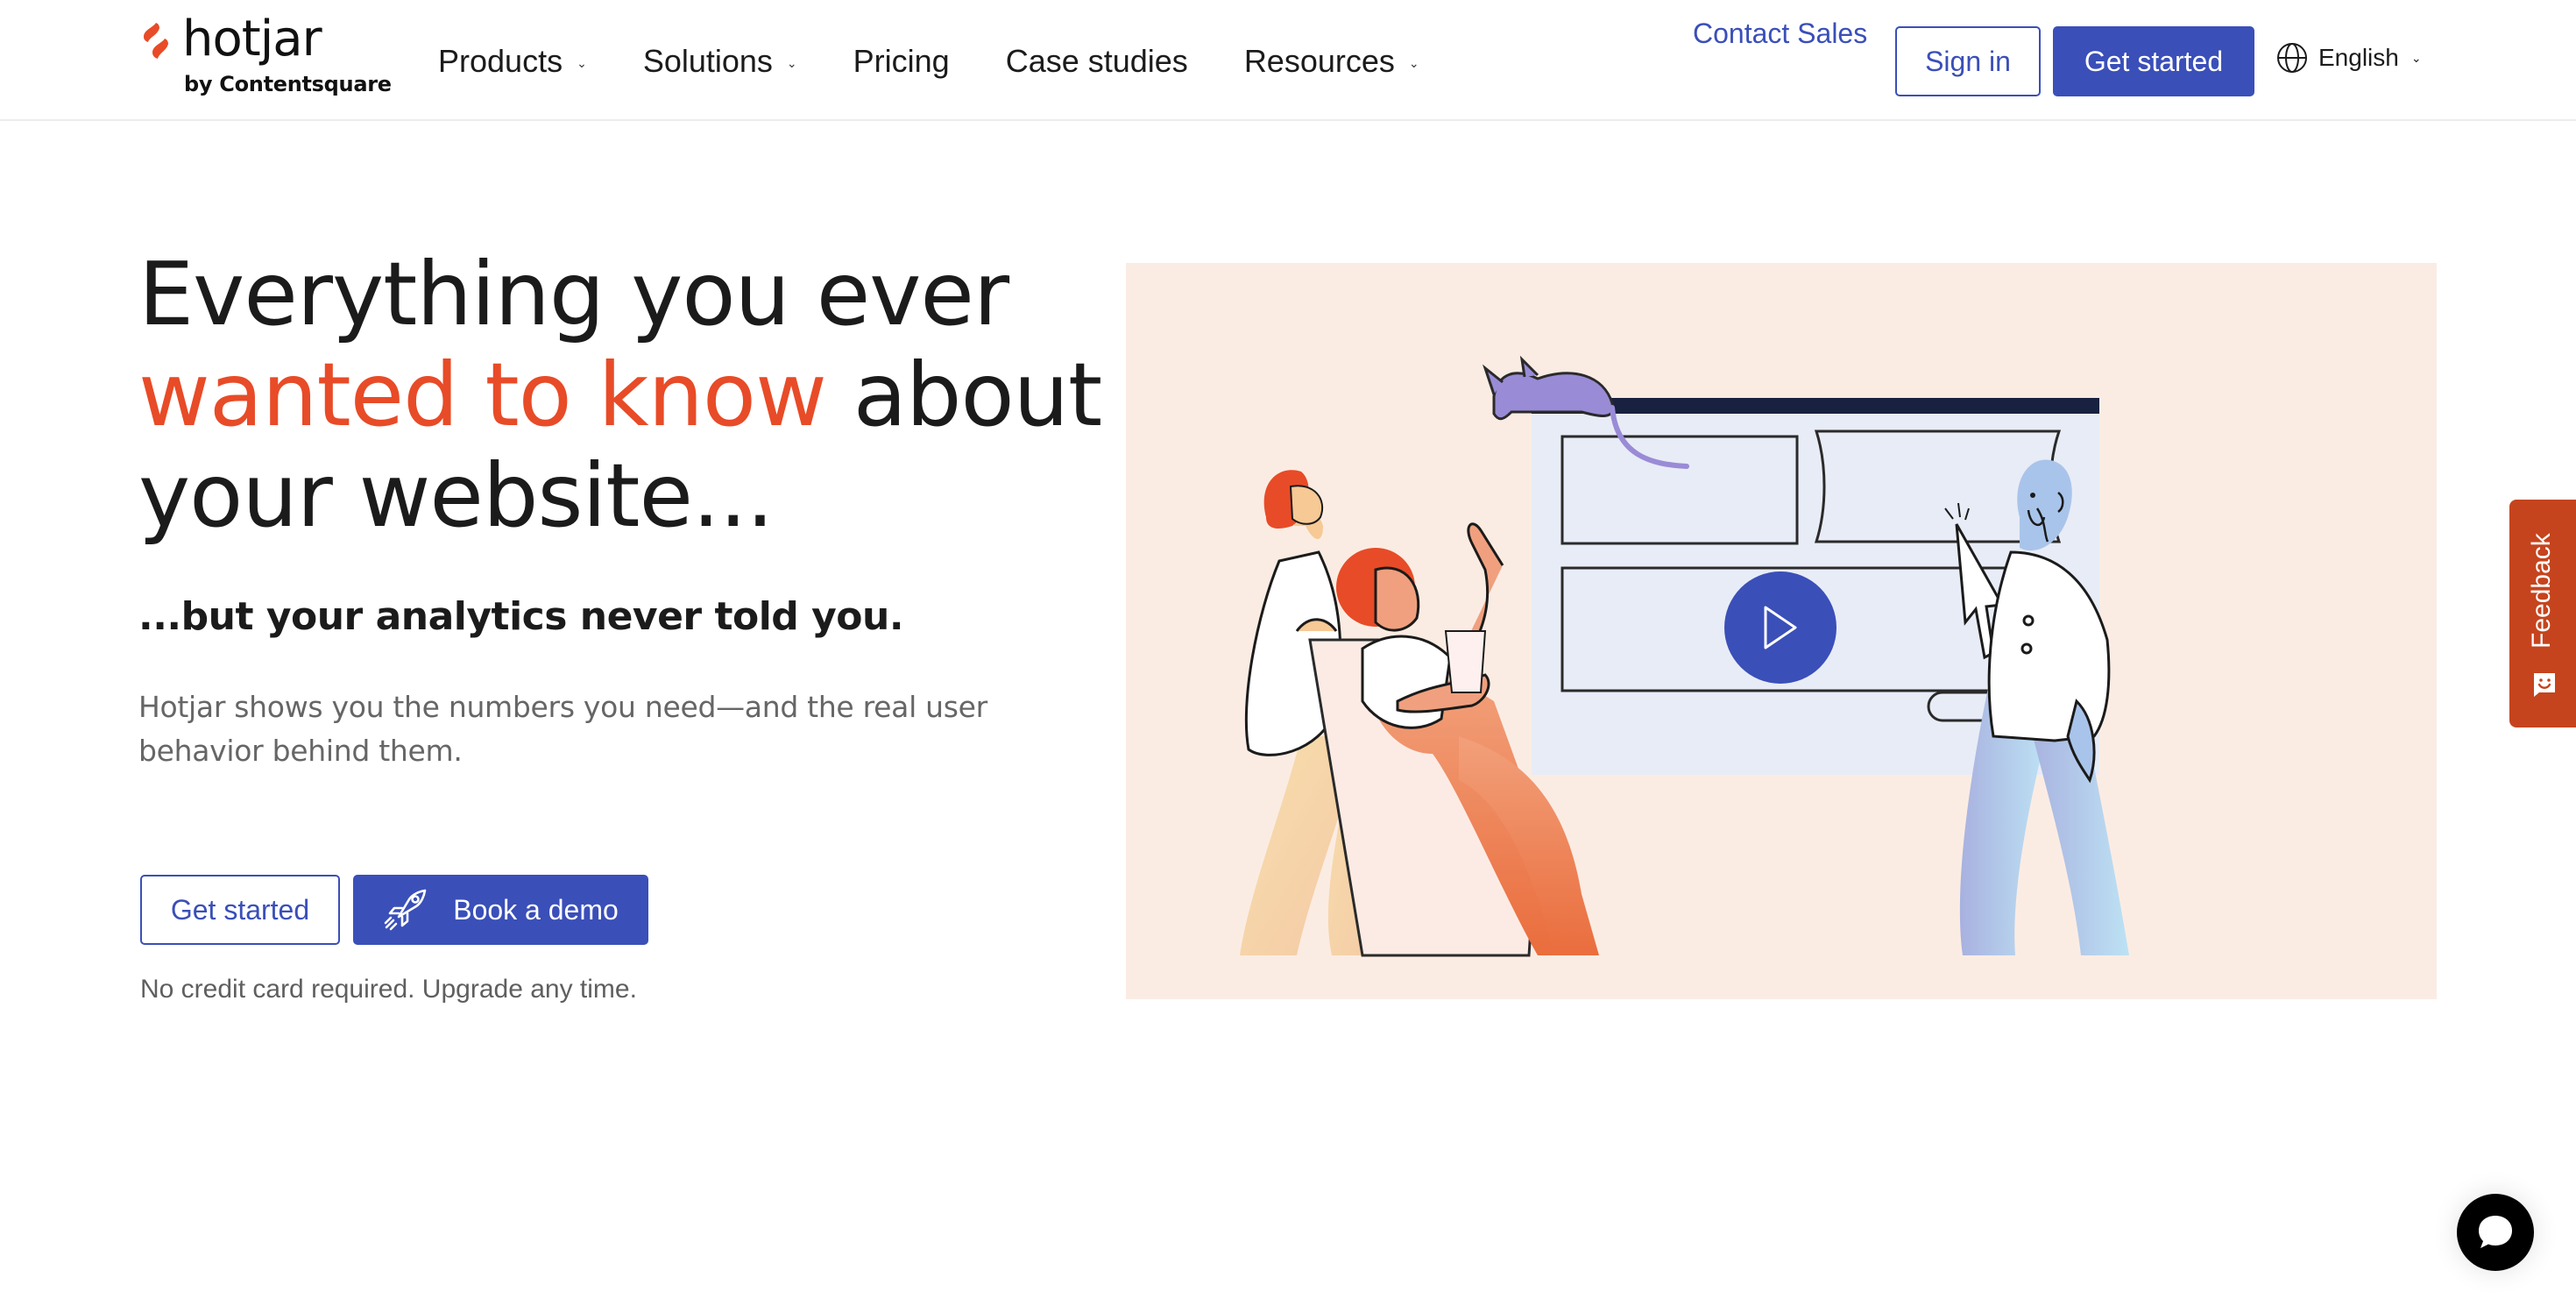 This screenshot has height=1313, width=2576. I want to click on contact-sales-link: Contact Sales, so click(1780, 34).